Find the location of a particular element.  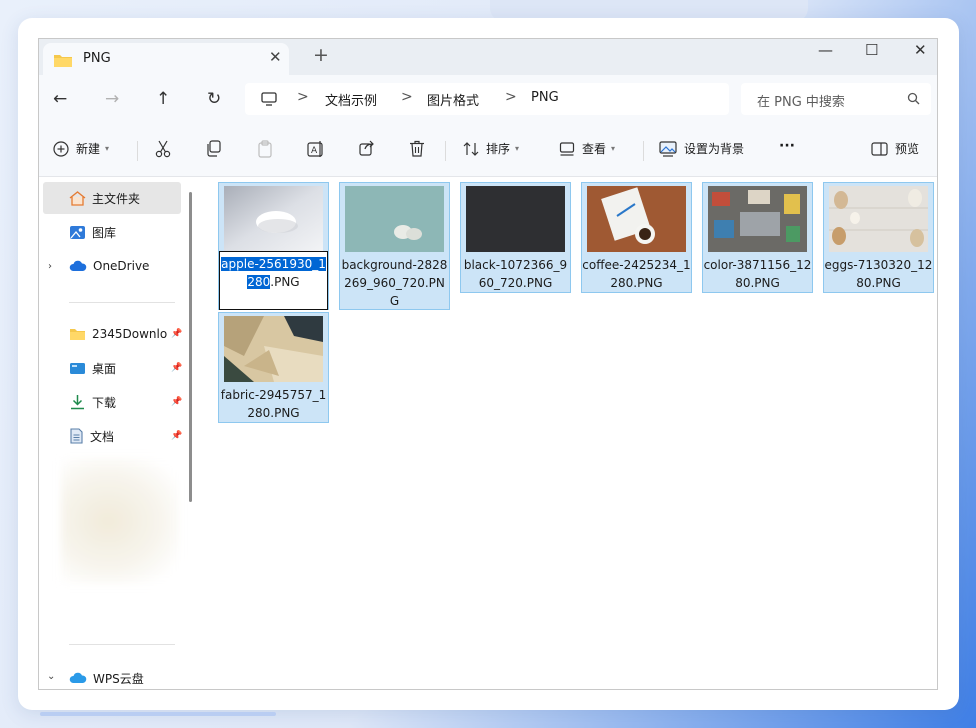

sidebar-item-onedrive: OneDrive is located at coordinates (112, 266).